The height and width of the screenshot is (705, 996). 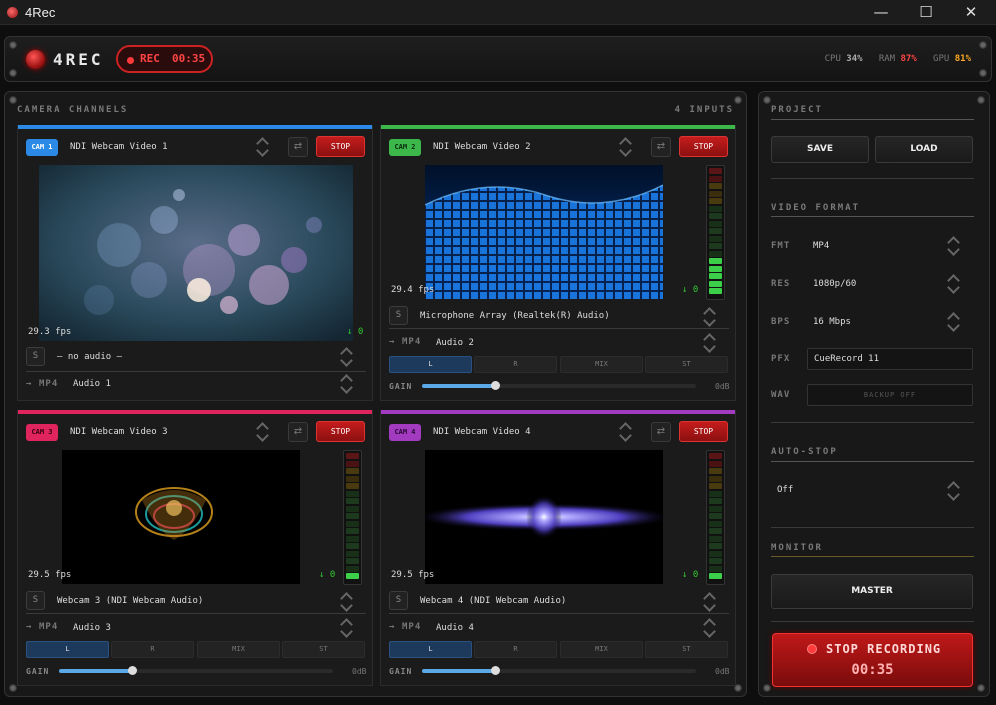 What do you see at coordinates (953, 491) in the screenshot?
I see `autostop-spinner-icon` at bounding box center [953, 491].